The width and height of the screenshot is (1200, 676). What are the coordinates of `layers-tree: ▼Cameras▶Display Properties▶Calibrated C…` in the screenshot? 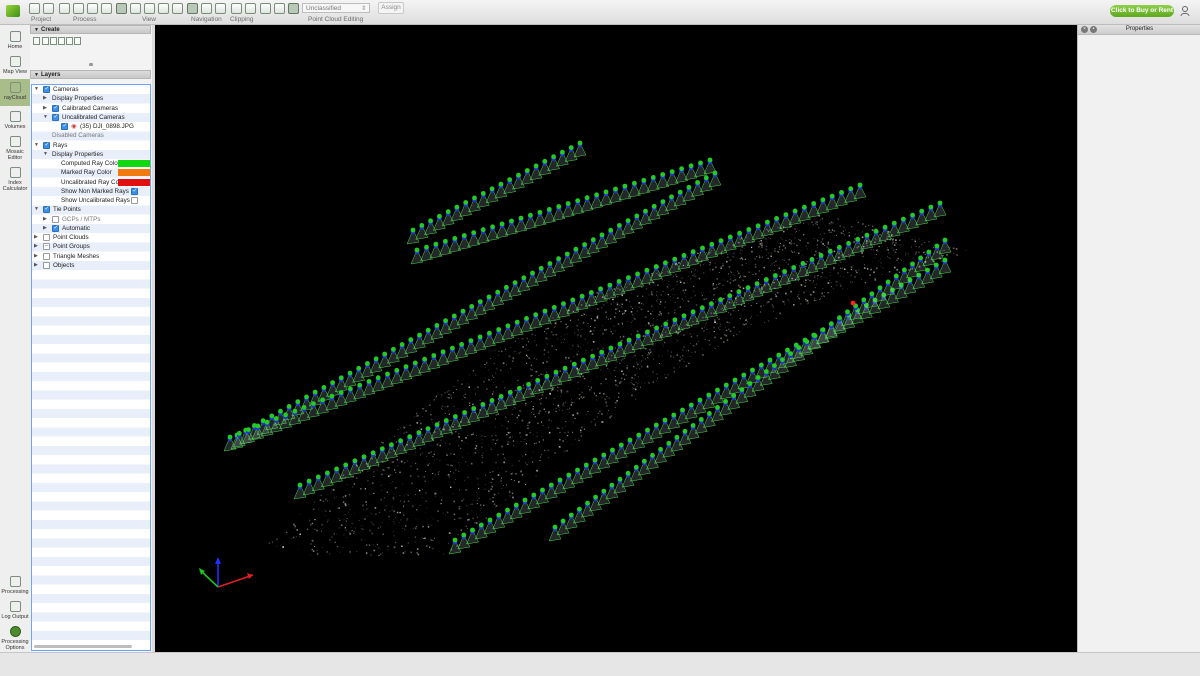 It's located at (91, 367).